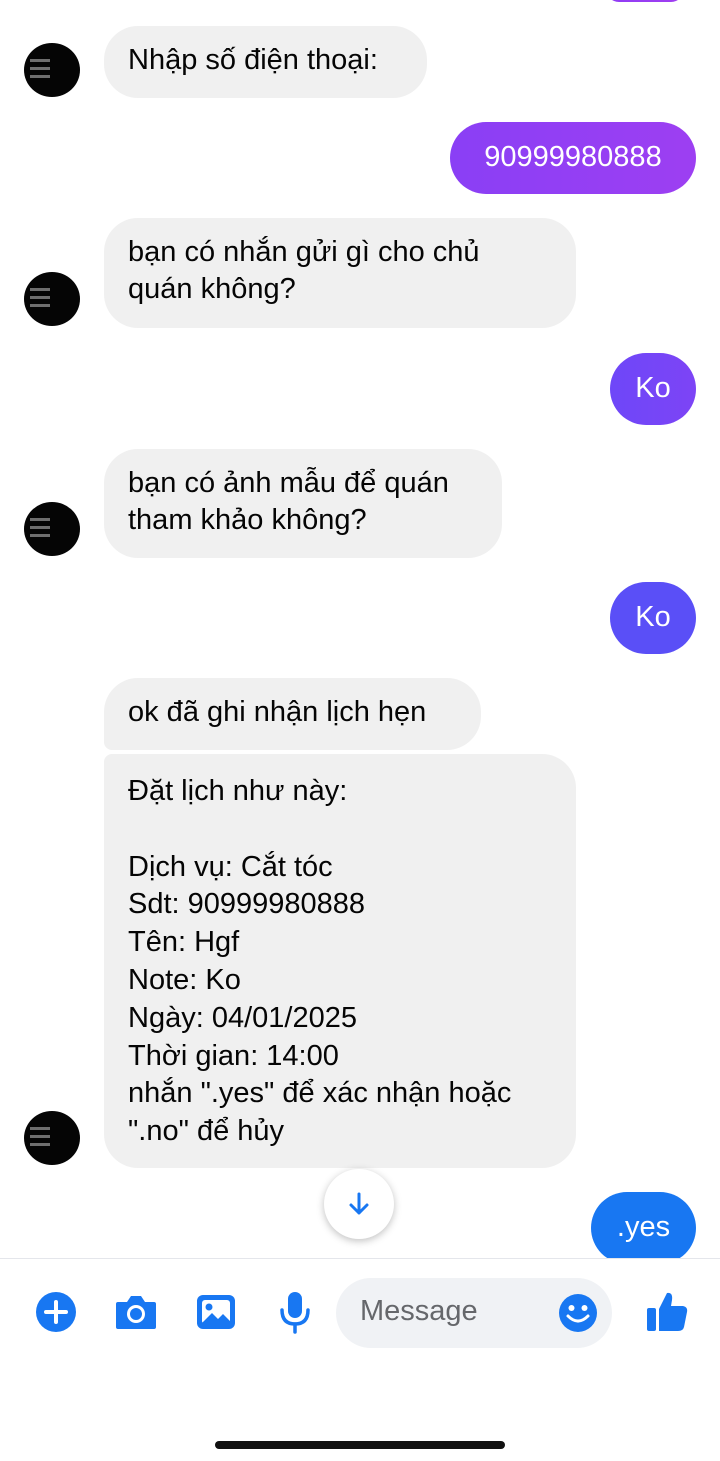 This screenshot has height=1461, width=720. I want to click on scroll-to-bottom-button, so click(359, 1204).